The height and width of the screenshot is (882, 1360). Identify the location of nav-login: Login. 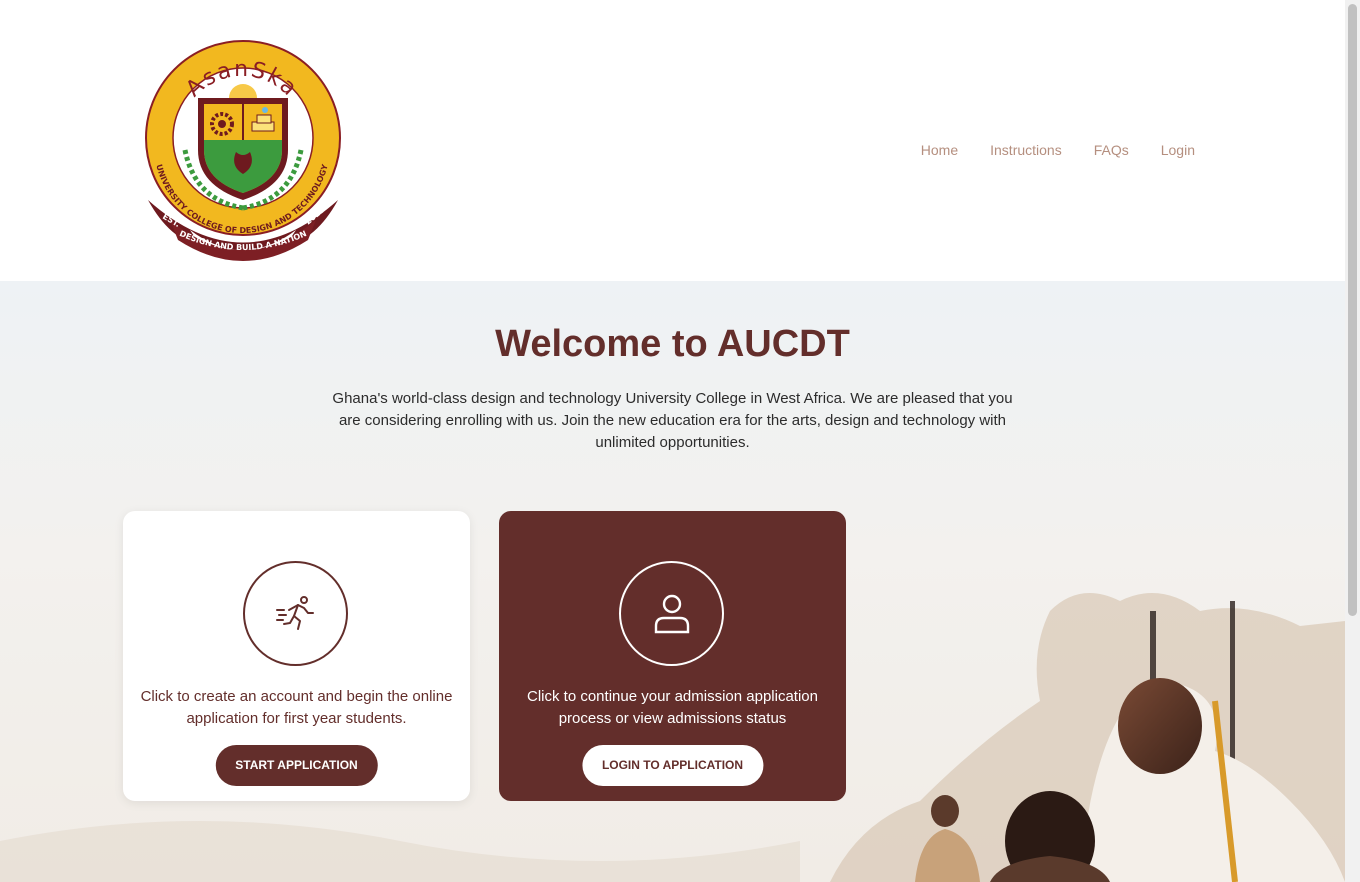
(1178, 150).